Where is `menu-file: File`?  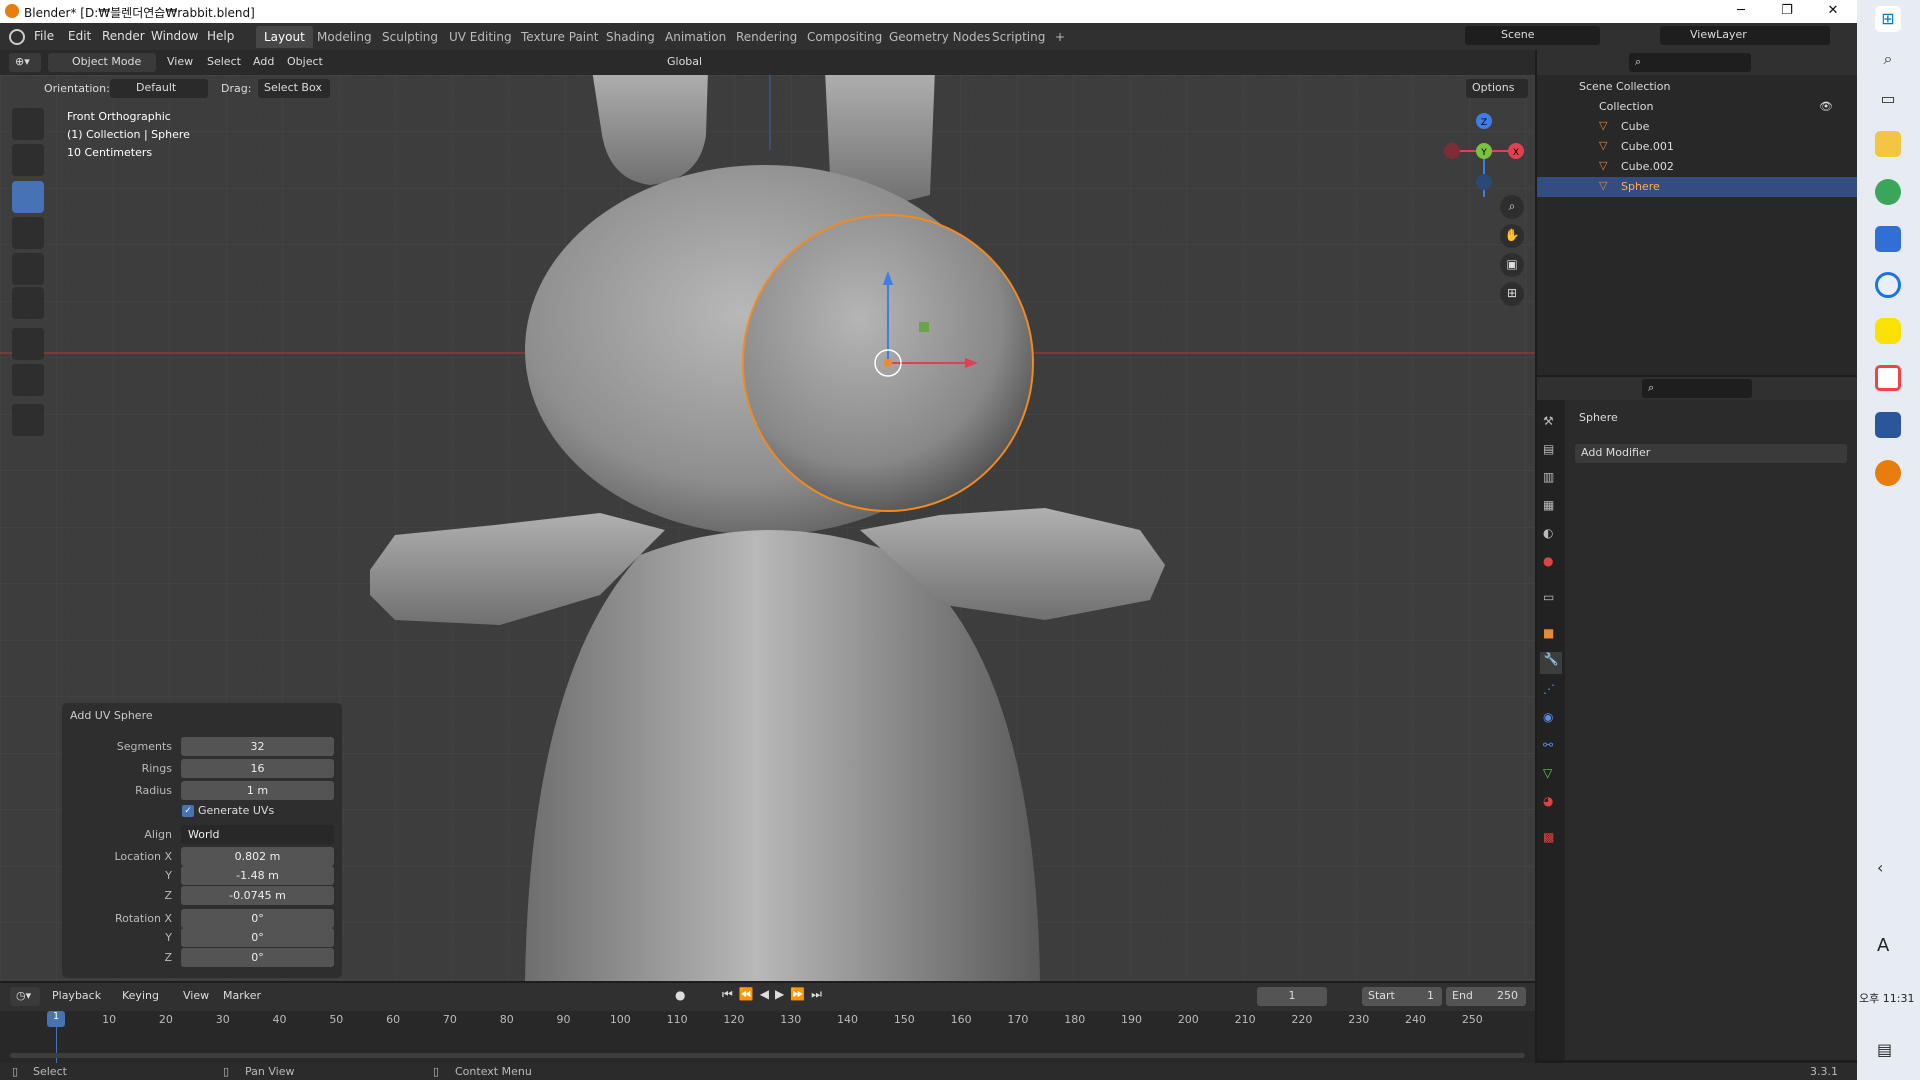 menu-file: File is located at coordinates (44, 36).